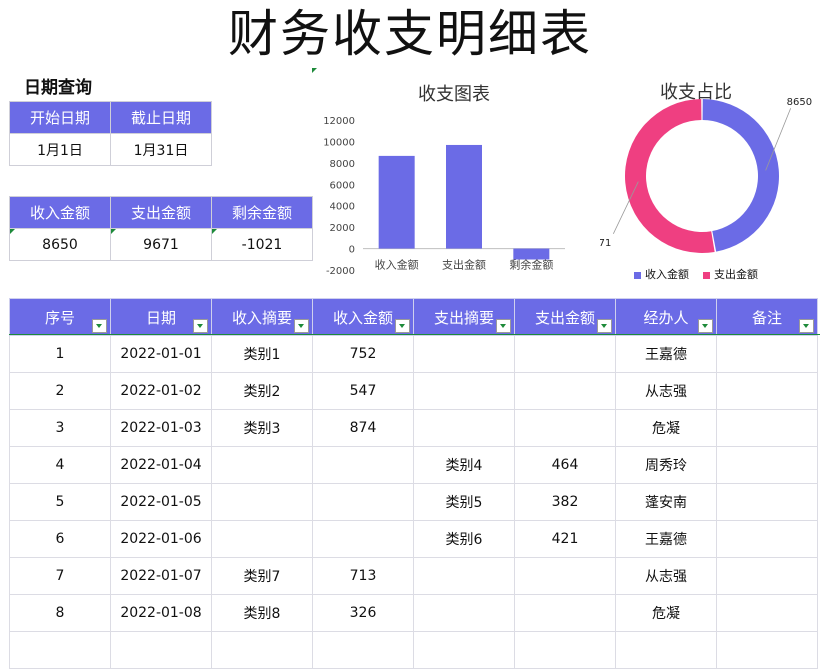  I want to click on donut-chart: 8650 9671, so click(710, 176).